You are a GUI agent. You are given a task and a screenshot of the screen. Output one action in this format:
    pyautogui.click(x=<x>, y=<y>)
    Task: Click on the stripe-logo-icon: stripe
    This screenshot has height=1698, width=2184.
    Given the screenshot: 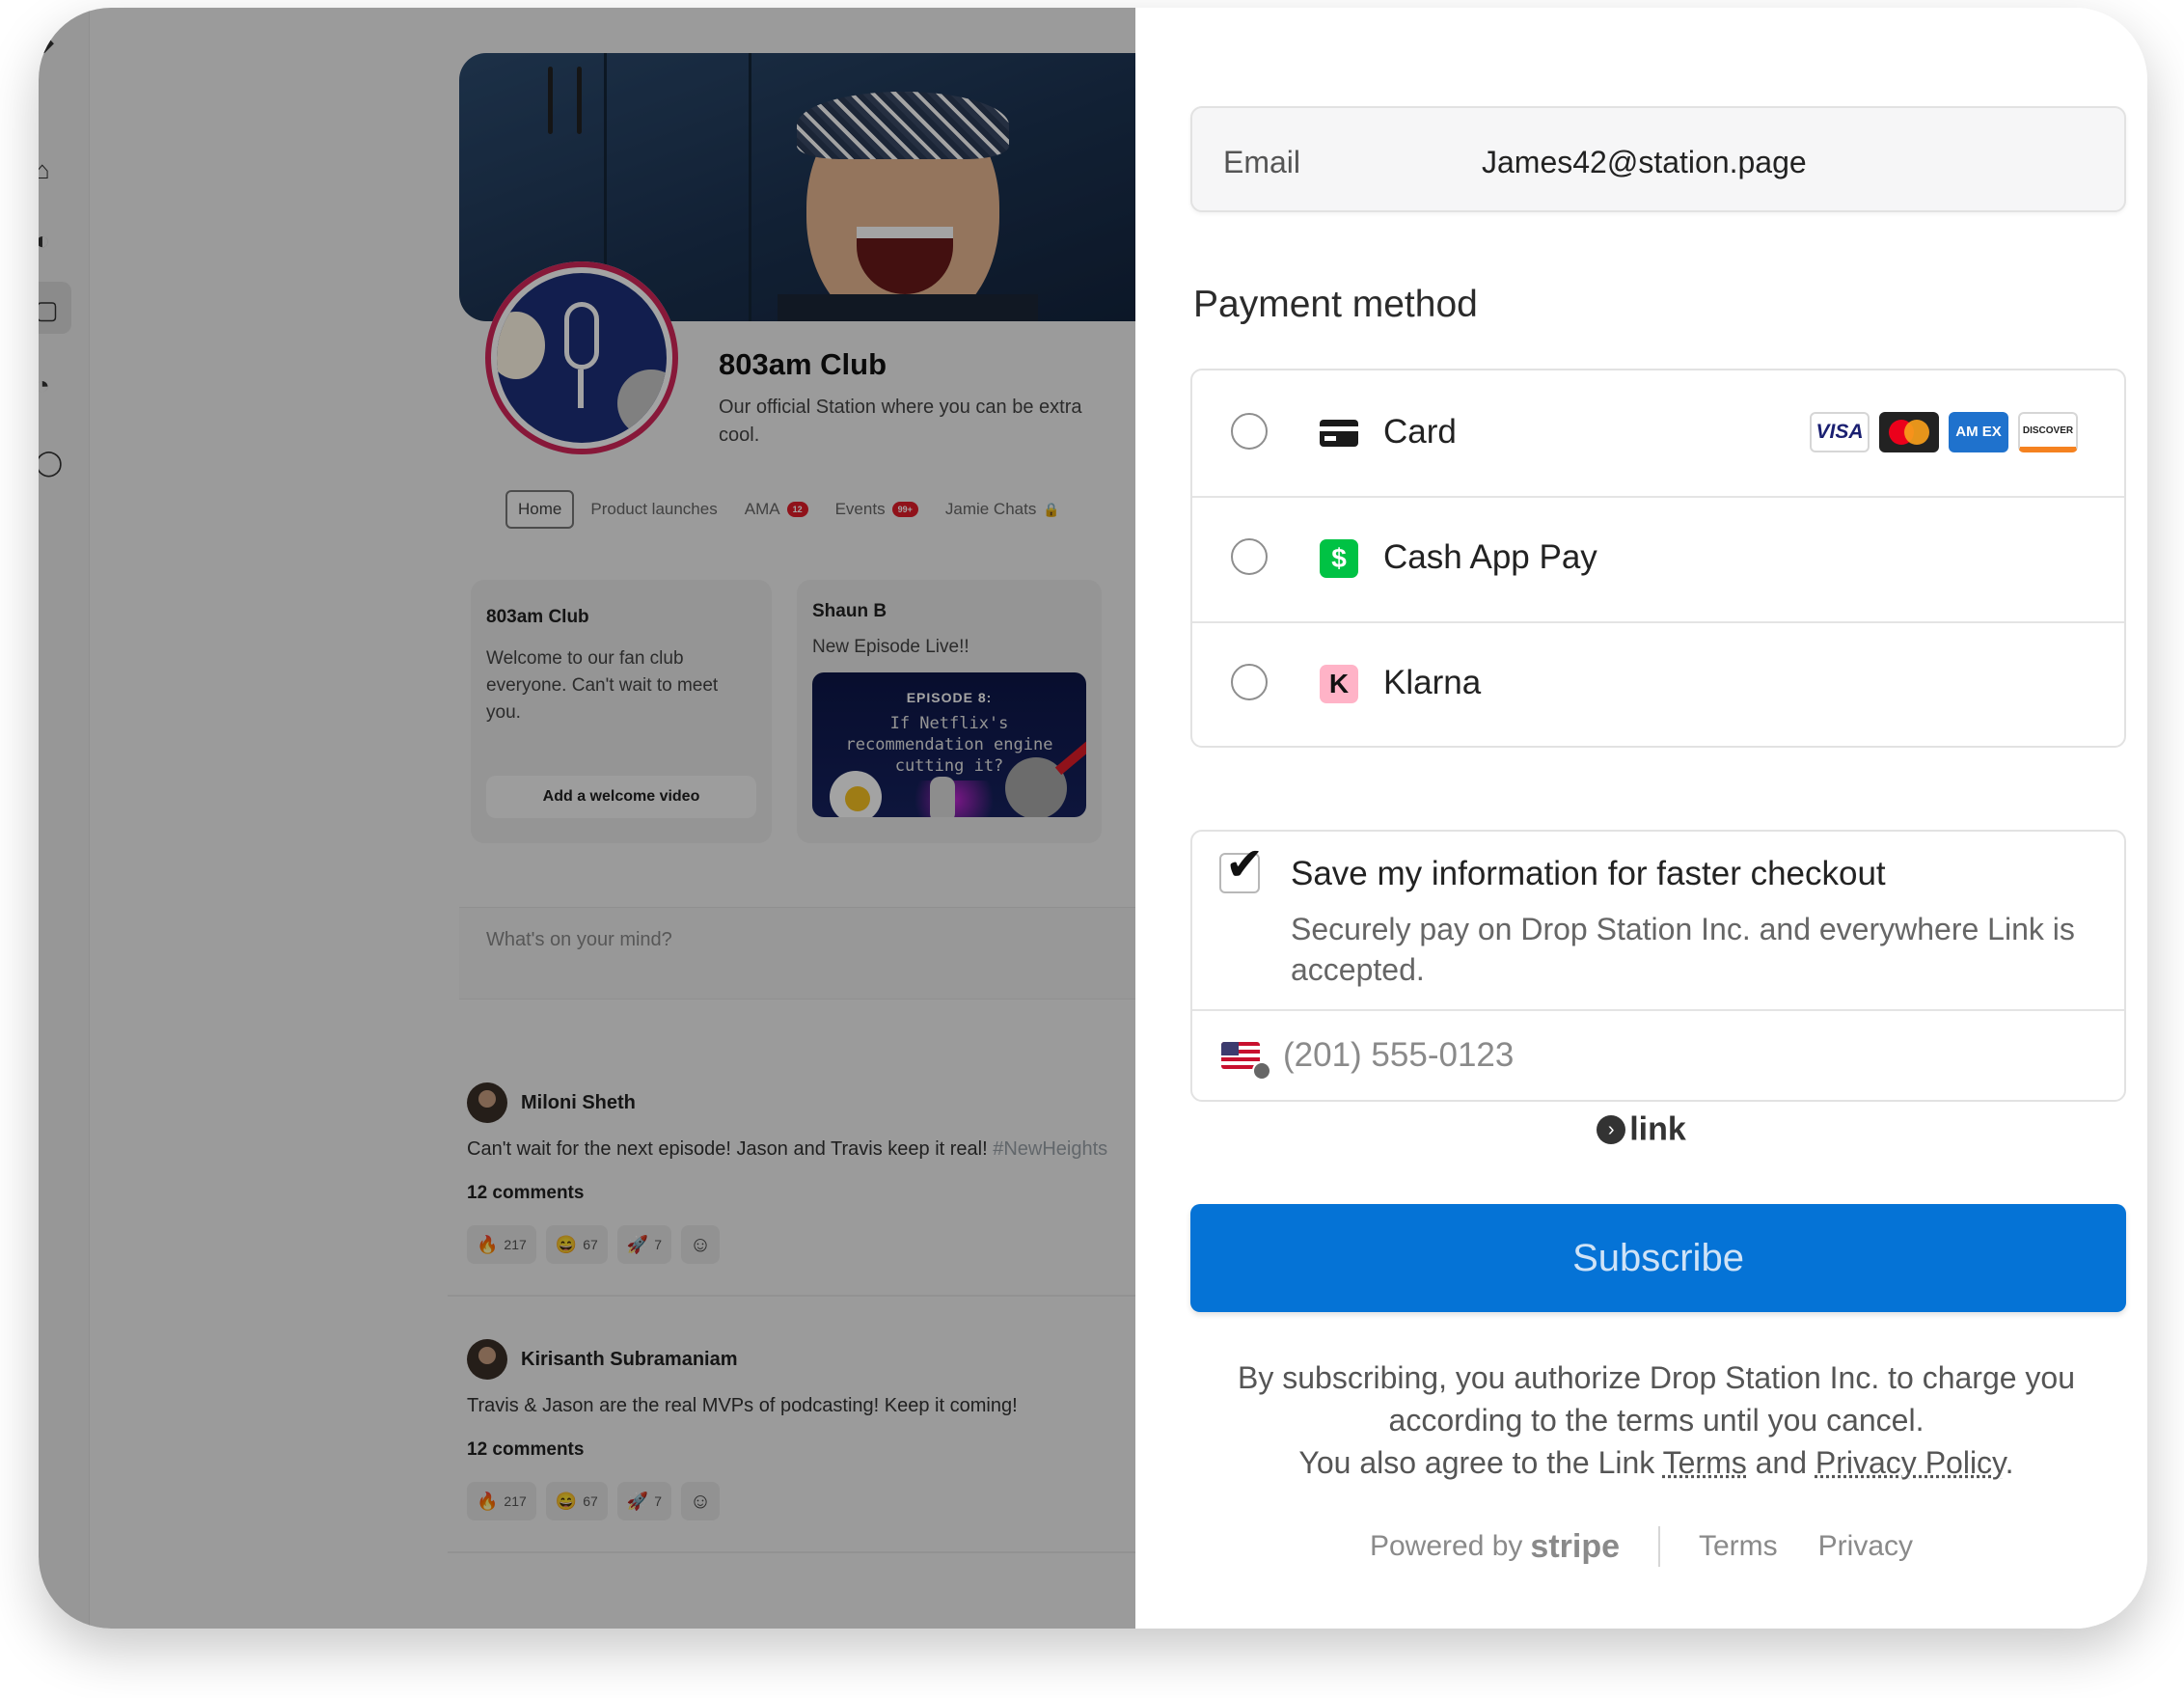 What is the action you would take?
    pyautogui.click(x=1575, y=1546)
    